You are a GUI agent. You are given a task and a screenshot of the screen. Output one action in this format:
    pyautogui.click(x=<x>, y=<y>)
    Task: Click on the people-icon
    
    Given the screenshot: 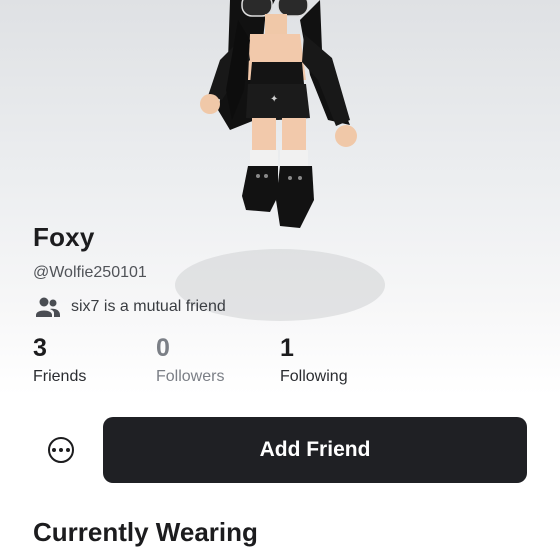 What is the action you would take?
    pyautogui.click(x=48, y=307)
    